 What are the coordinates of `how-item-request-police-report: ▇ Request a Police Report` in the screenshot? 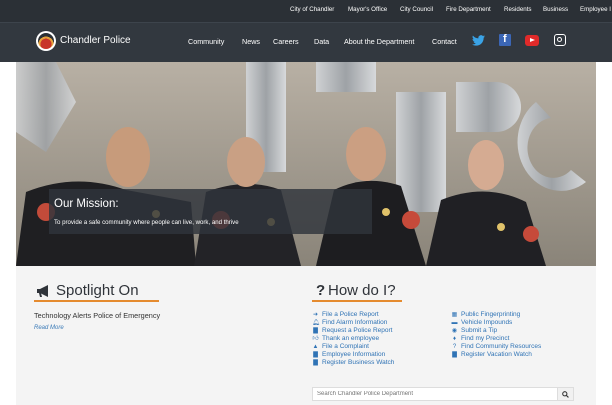 It's located at (353, 331).